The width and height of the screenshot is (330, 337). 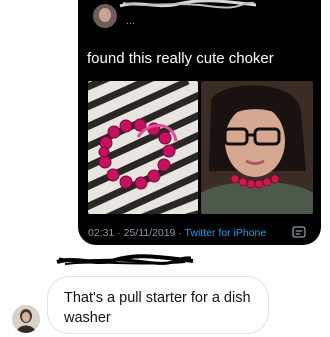 I want to click on person-photo-image, so click(x=257, y=147).